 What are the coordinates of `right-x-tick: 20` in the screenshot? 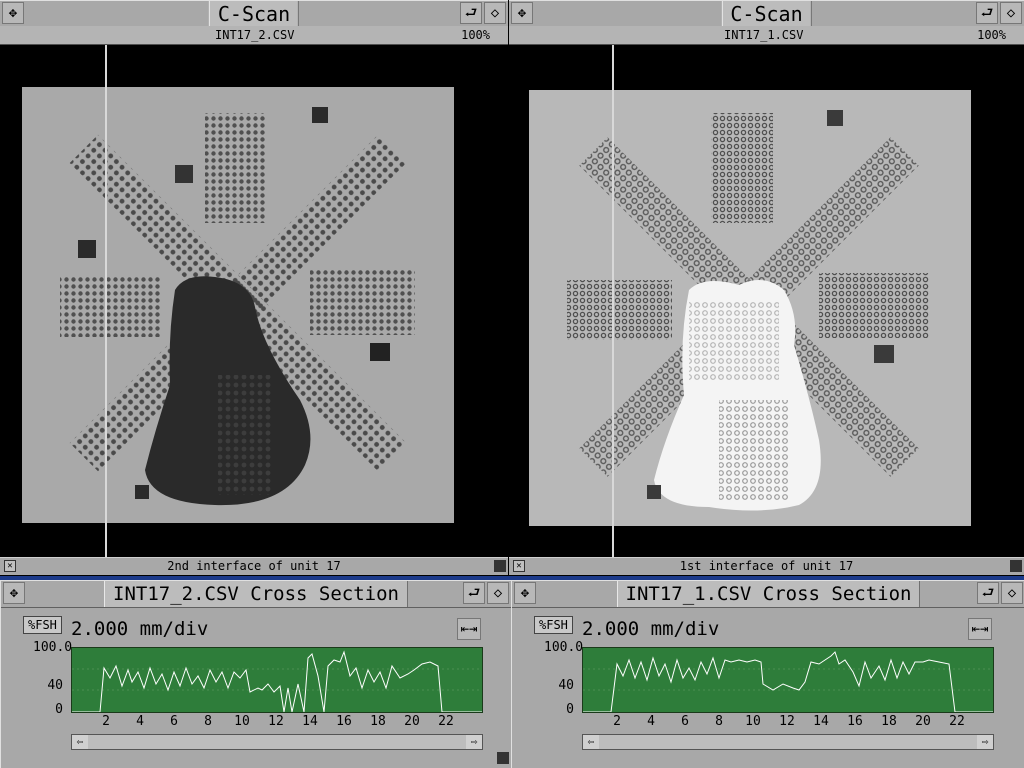 It's located at (923, 721).